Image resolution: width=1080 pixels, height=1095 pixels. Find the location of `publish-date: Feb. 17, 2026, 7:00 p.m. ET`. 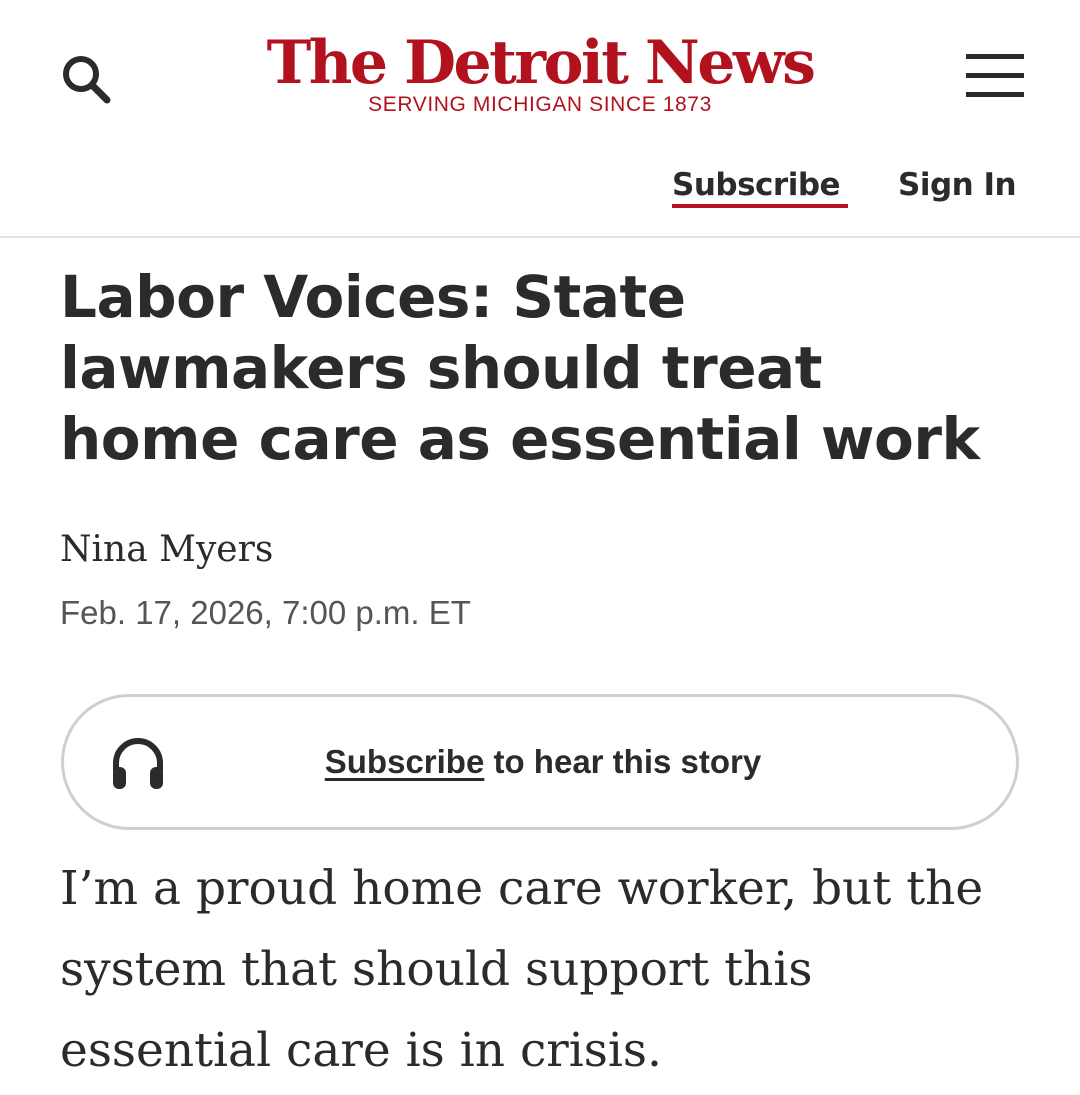

publish-date: Feb. 17, 2026, 7:00 p.m. ET is located at coordinates (265, 612).